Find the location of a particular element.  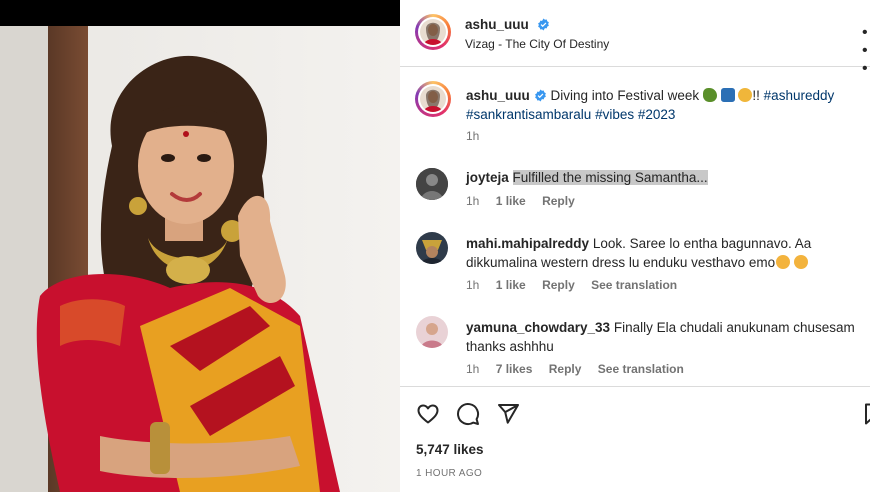

author-avatar is located at coordinates (433, 32).